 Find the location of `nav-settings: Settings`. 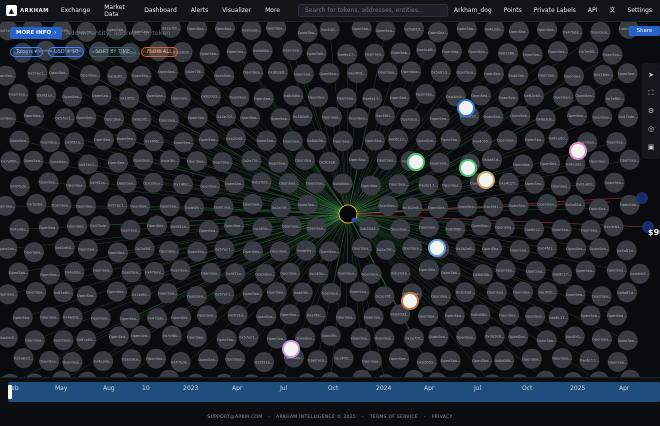

nav-settings: Settings is located at coordinates (639, 10).